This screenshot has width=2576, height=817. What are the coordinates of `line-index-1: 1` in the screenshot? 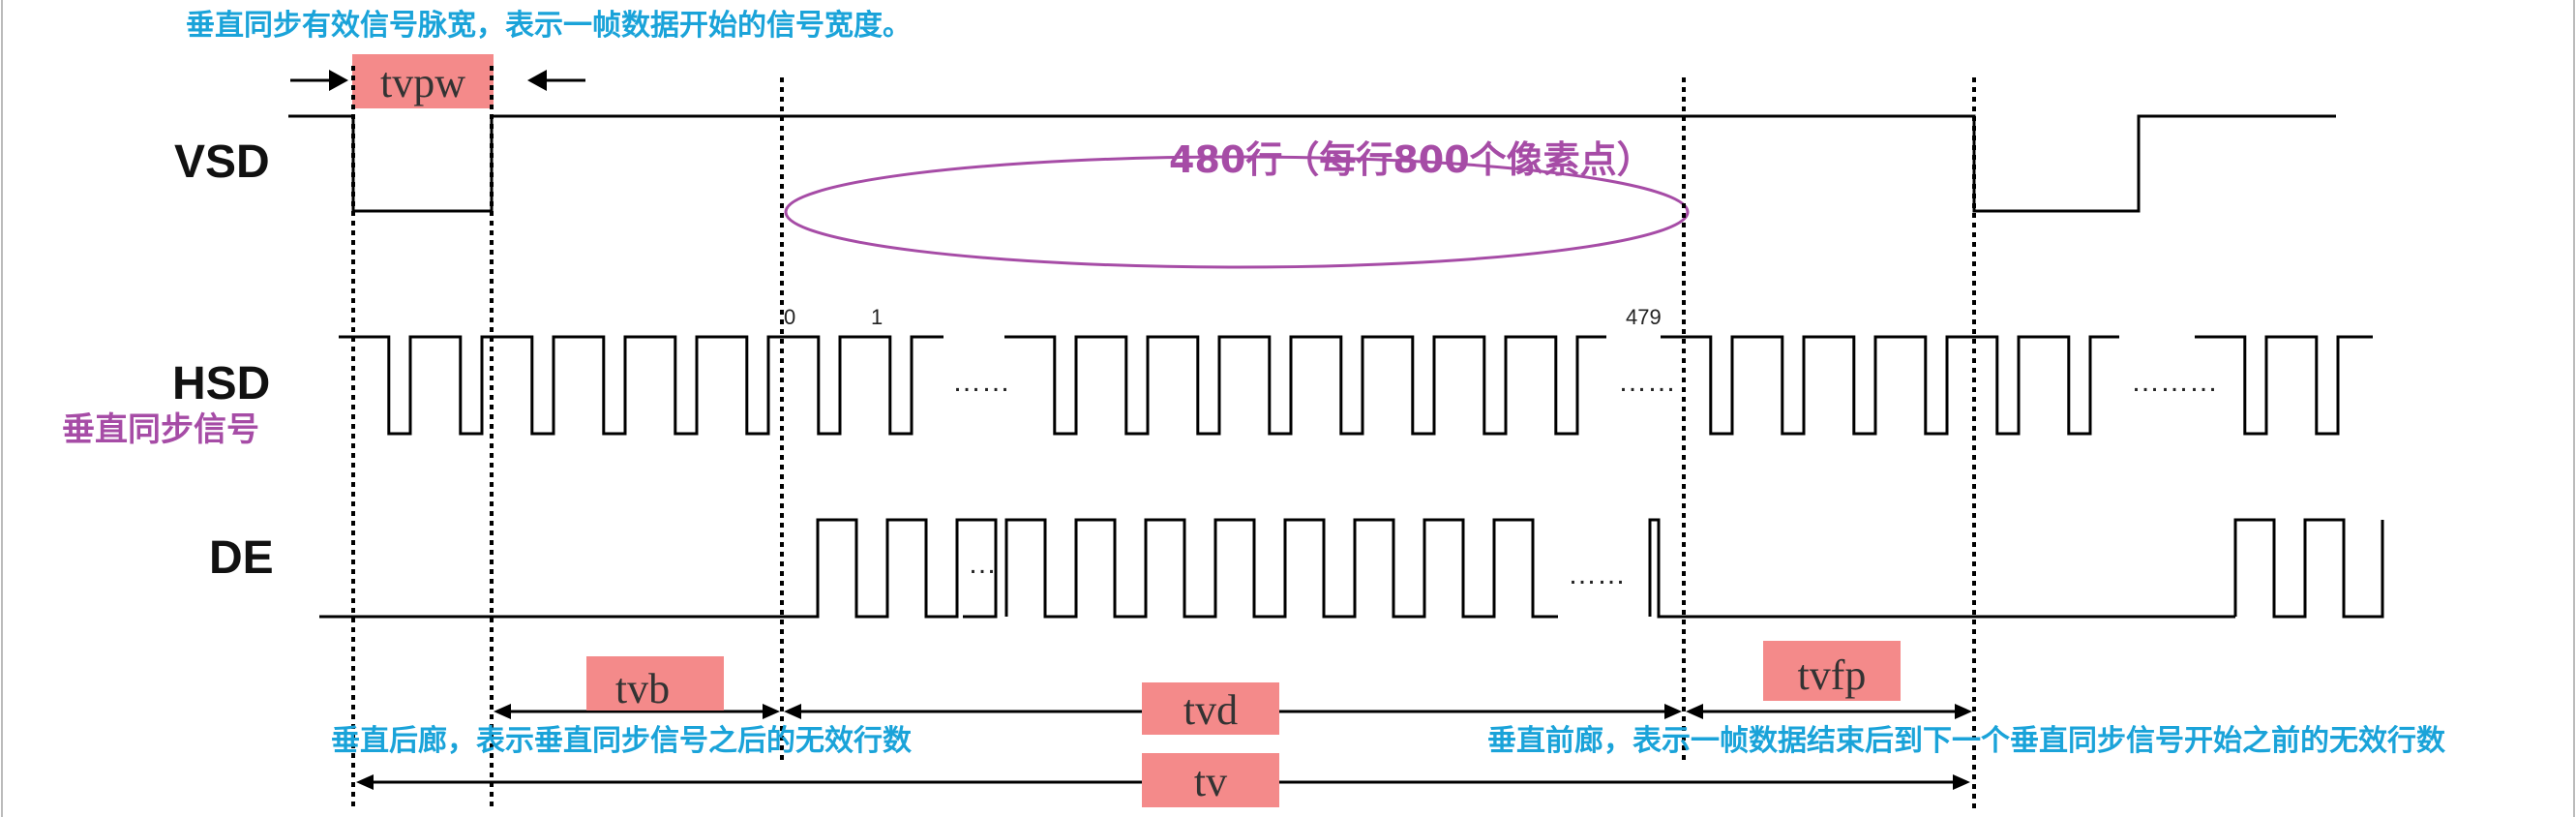 It's located at (877, 317).